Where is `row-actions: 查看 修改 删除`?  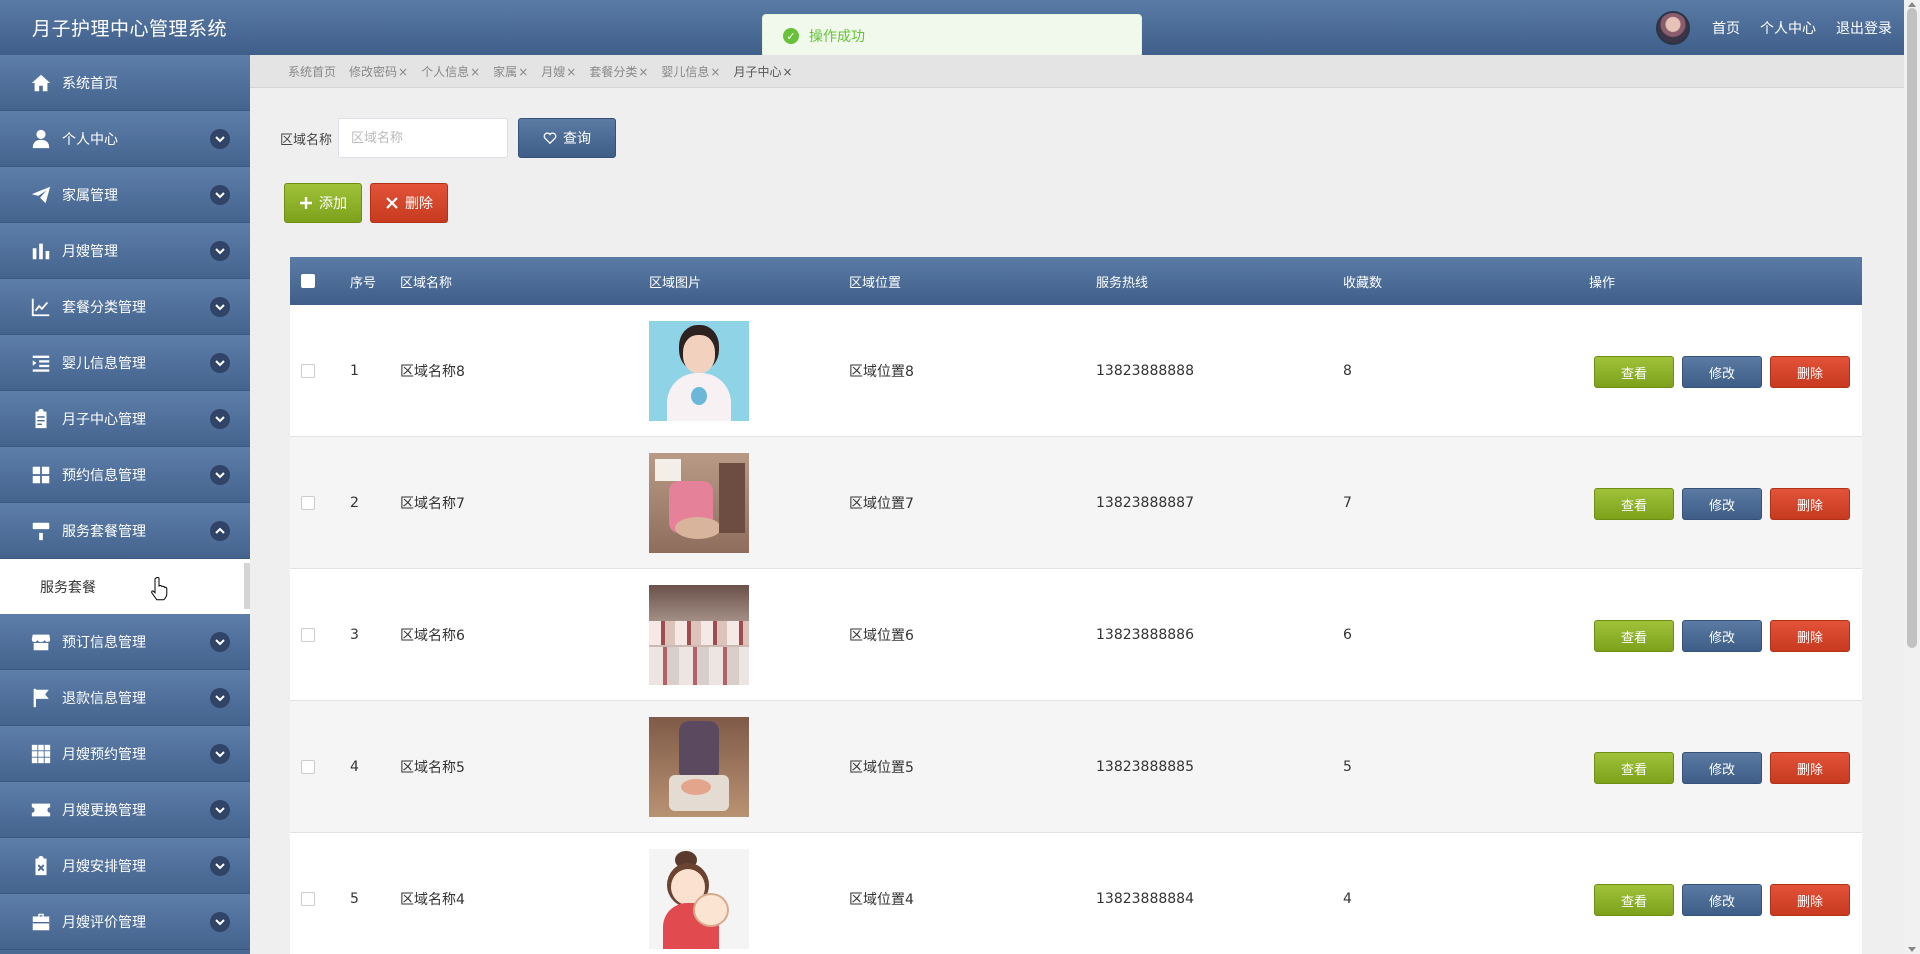 row-actions: 查看 修改 删除 is located at coordinates (1722, 372).